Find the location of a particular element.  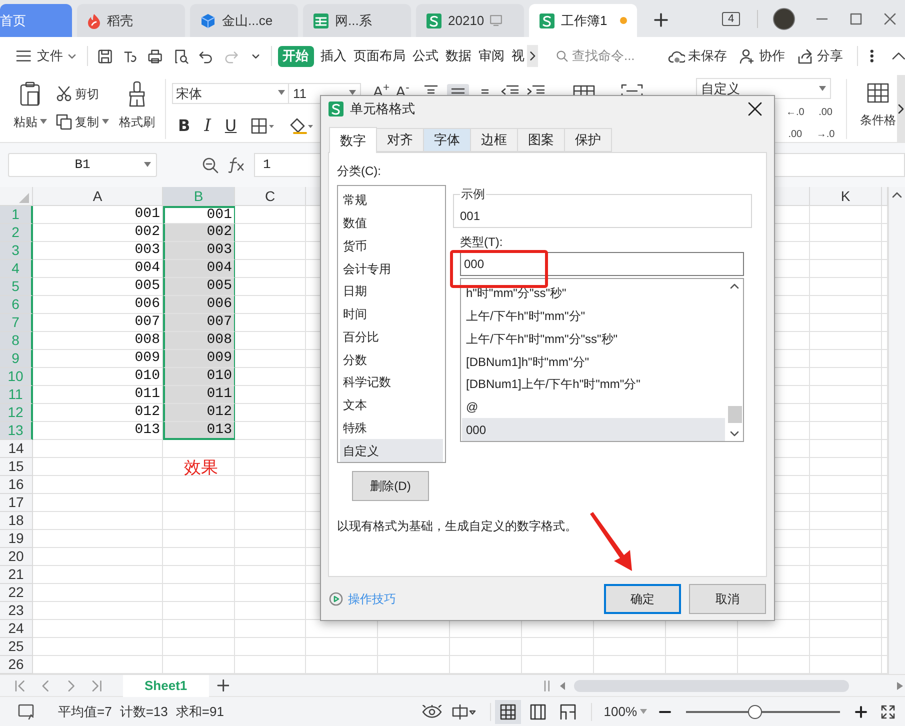

window-tab: 稻壳 is located at coordinates (131, 20).